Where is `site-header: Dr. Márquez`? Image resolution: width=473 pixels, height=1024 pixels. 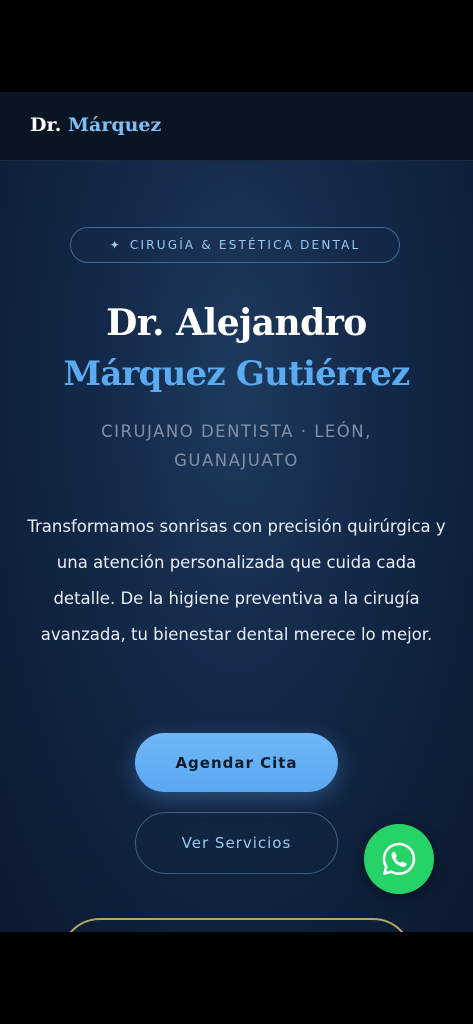
site-header: Dr. Márquez is located at coordinates (236, 126).